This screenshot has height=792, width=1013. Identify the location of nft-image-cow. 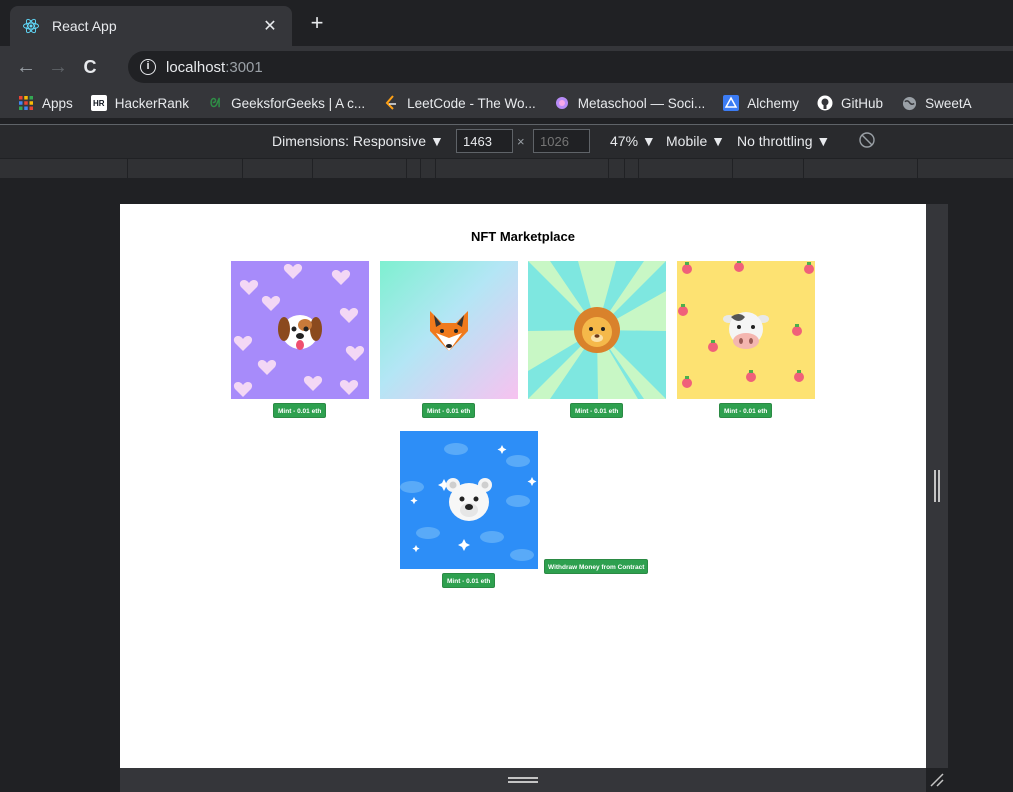
(746, 330).